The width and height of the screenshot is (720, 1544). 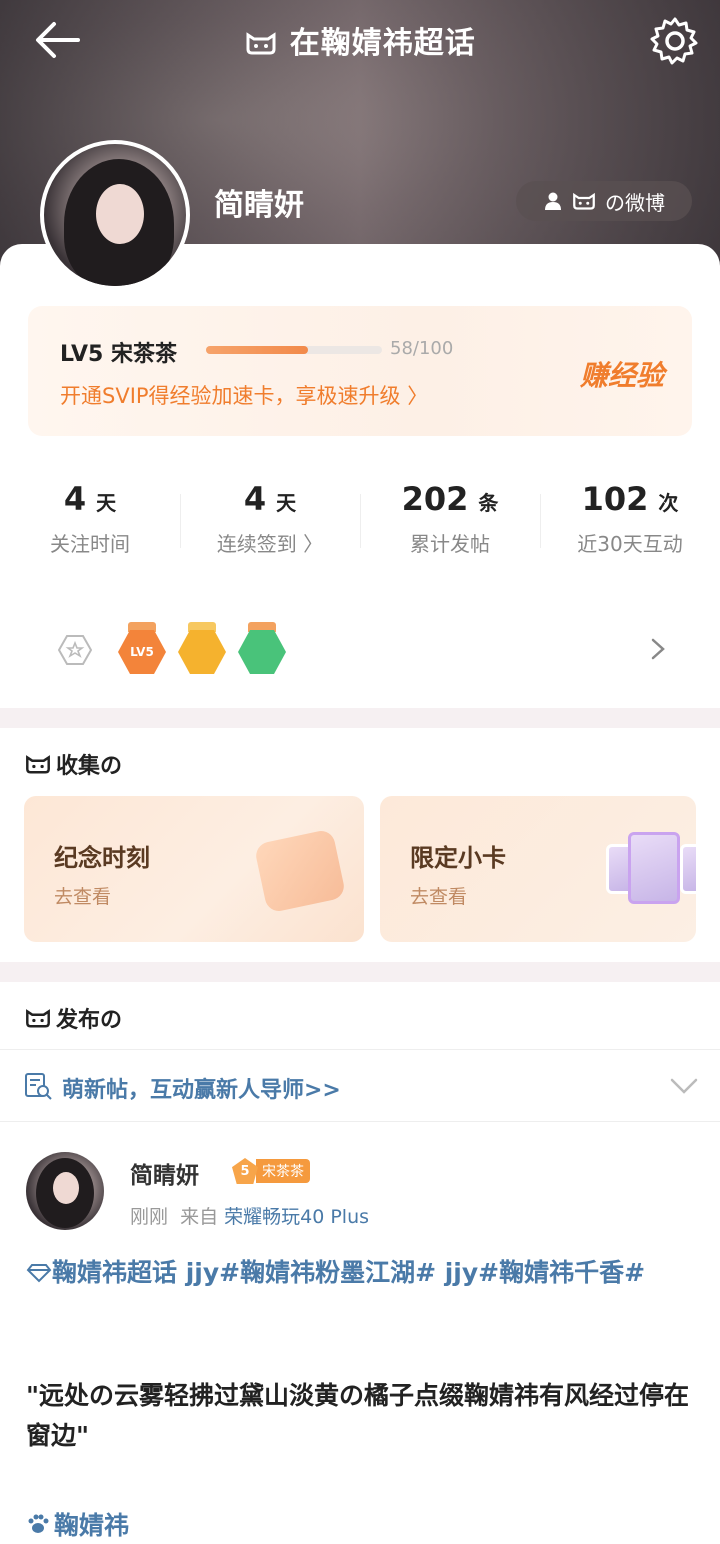 I want to click on post-author-name: 简睛妍, so click(x=164, y=1173).